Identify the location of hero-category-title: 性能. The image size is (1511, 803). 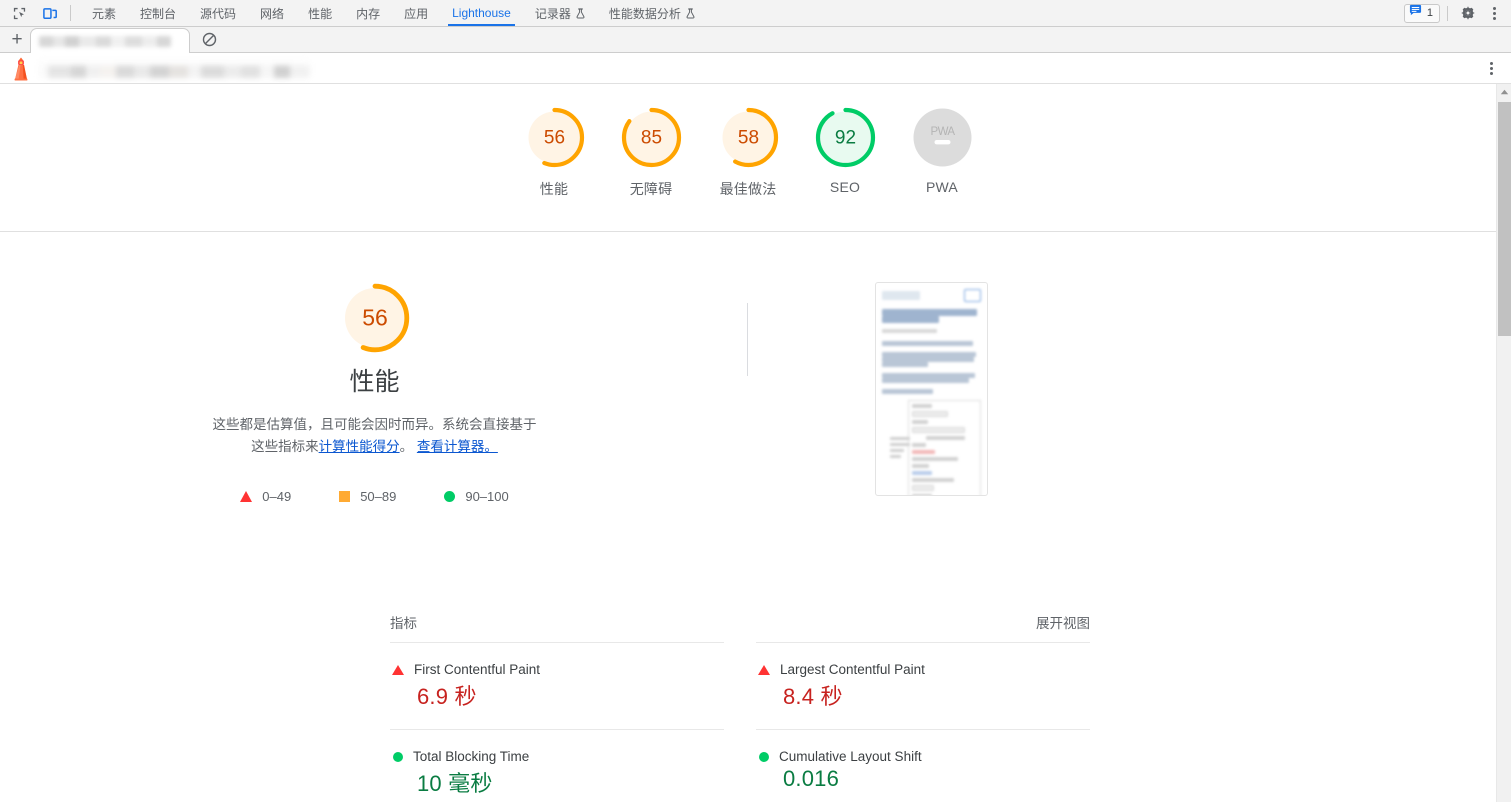
(374, 382).